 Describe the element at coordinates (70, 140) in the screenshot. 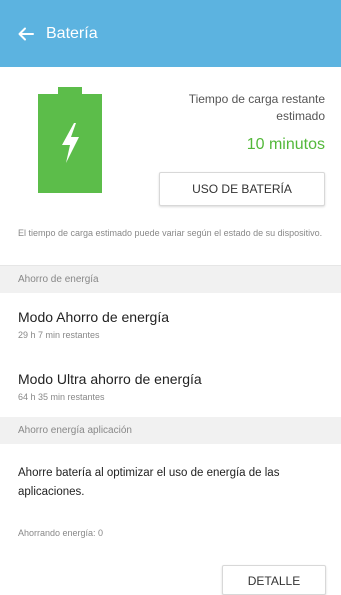

I see `battery-charging-icon` at that location.